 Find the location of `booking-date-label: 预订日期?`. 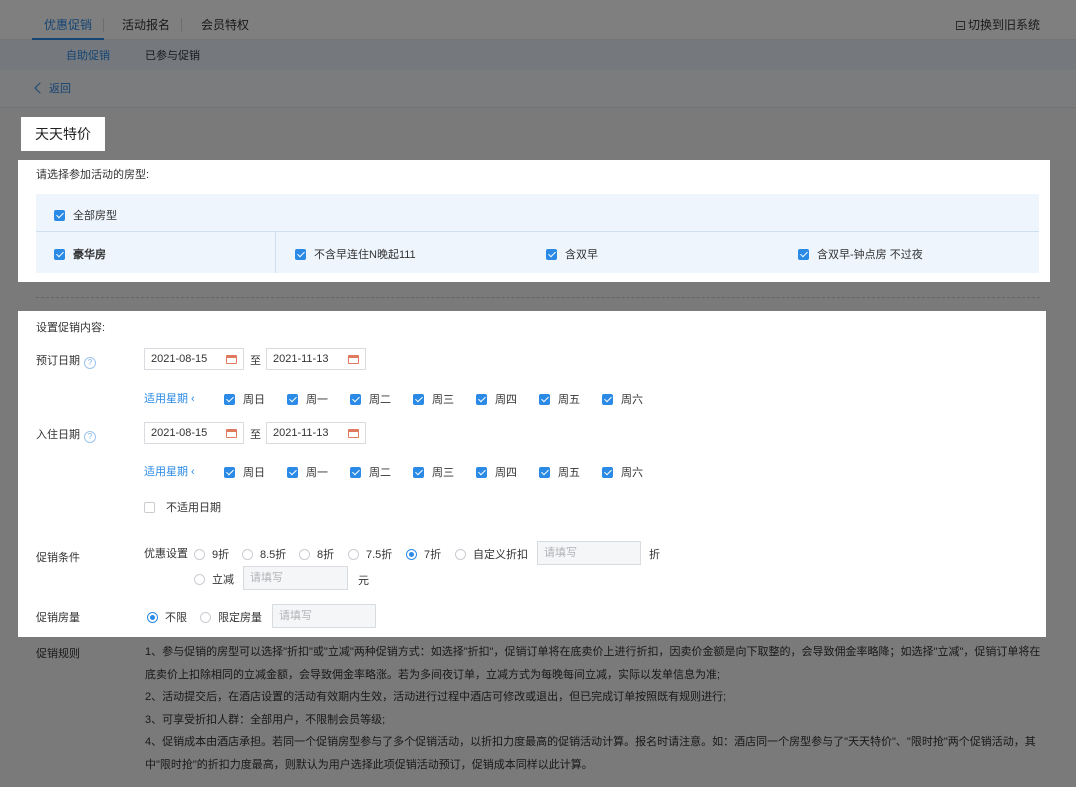

booking-date-label: 预订日期? is located at coordinates (66, 360).